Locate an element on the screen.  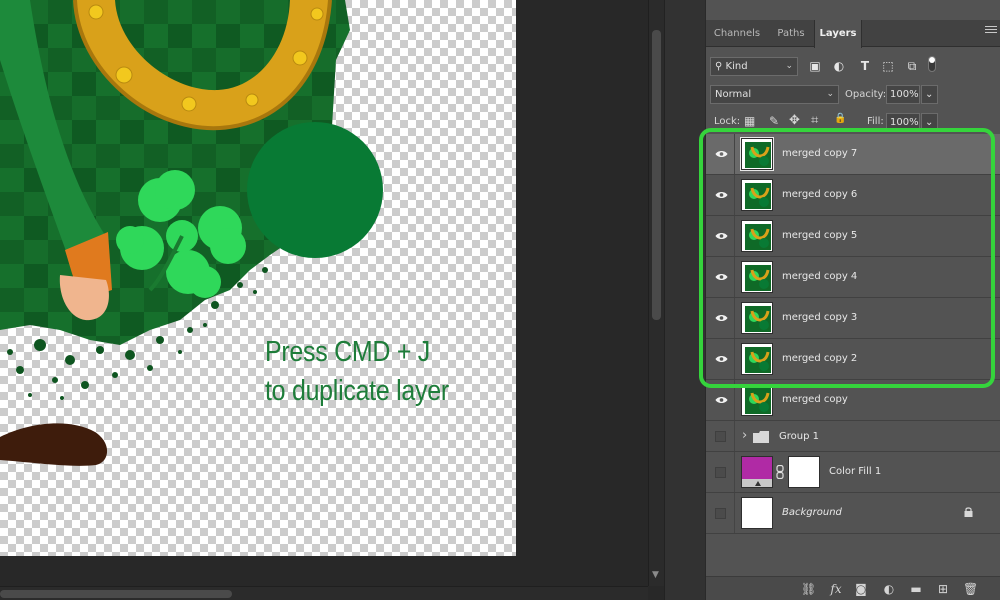
layer-name: Color Fill 1 is located at coordinates (855, 471).